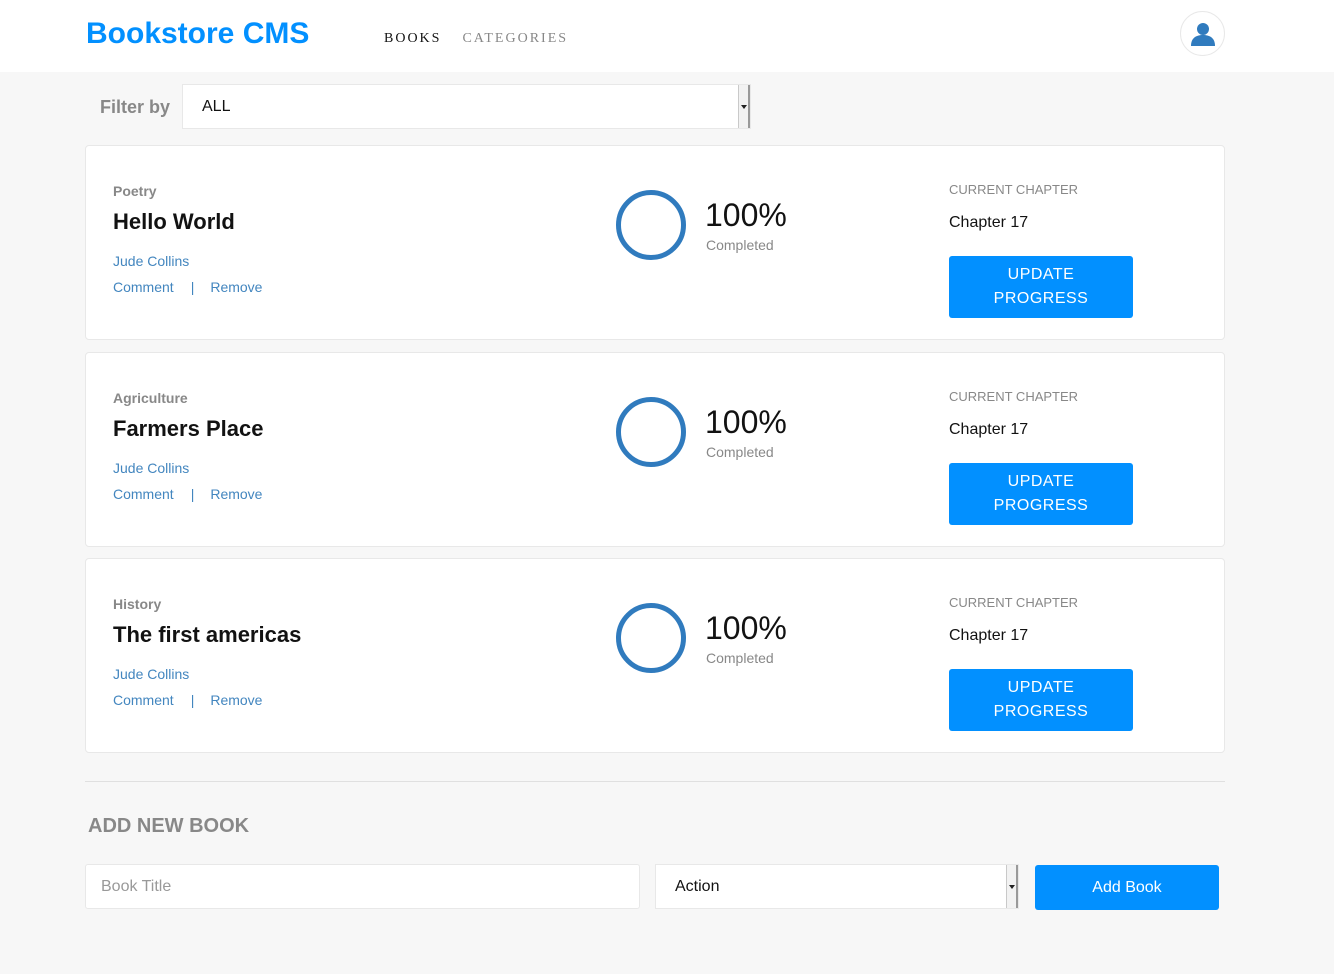 The height and width of the screenshot is (974, 1334). What do you see at coordinates (135, 191) in the screenshot?
I see `book-genre: Poetry` at bounding box center [135, 191].